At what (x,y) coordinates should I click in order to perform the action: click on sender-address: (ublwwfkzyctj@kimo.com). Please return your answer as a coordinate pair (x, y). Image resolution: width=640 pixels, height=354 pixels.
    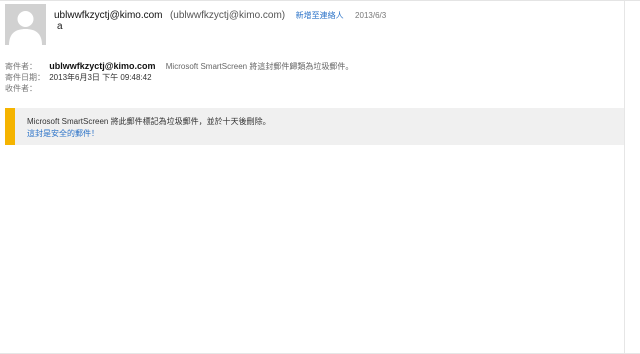
    Looking at the image, I should click on (227, 15).